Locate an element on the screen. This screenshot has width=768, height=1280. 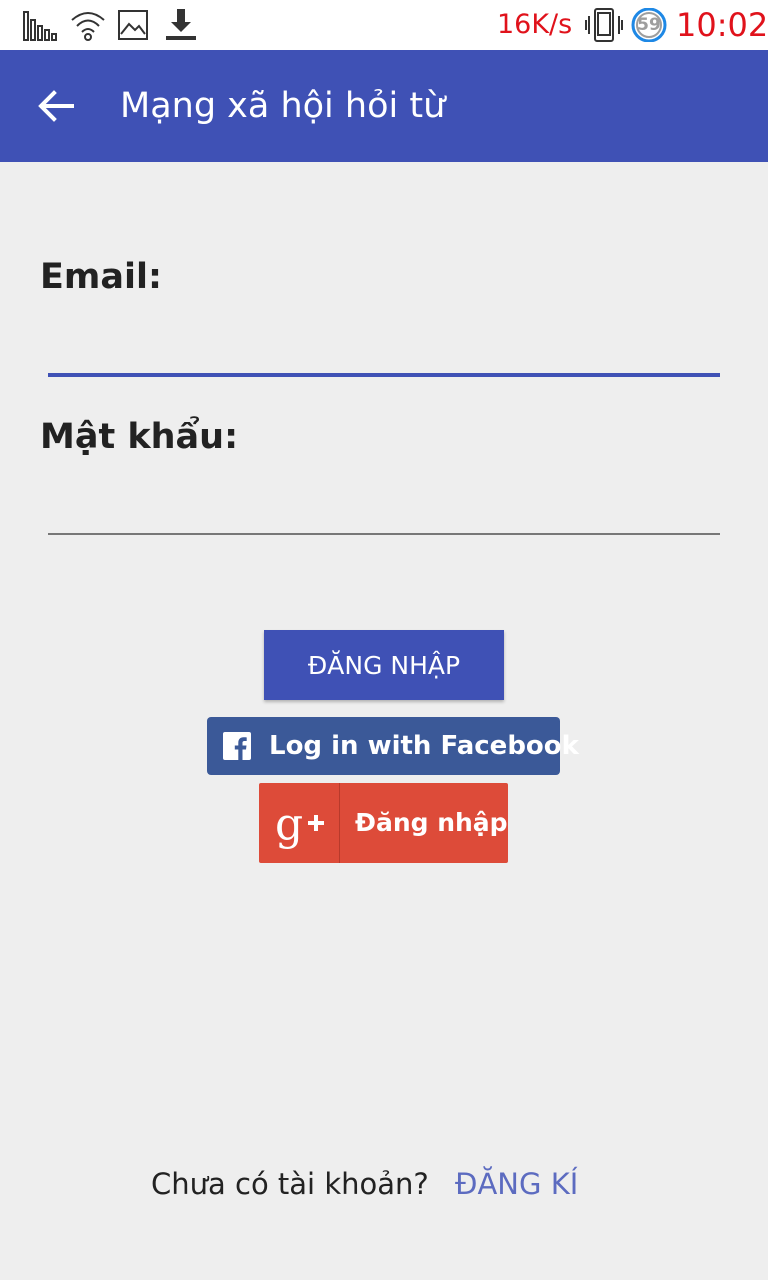
email-label: Email: is located at coordinates (101, 277).